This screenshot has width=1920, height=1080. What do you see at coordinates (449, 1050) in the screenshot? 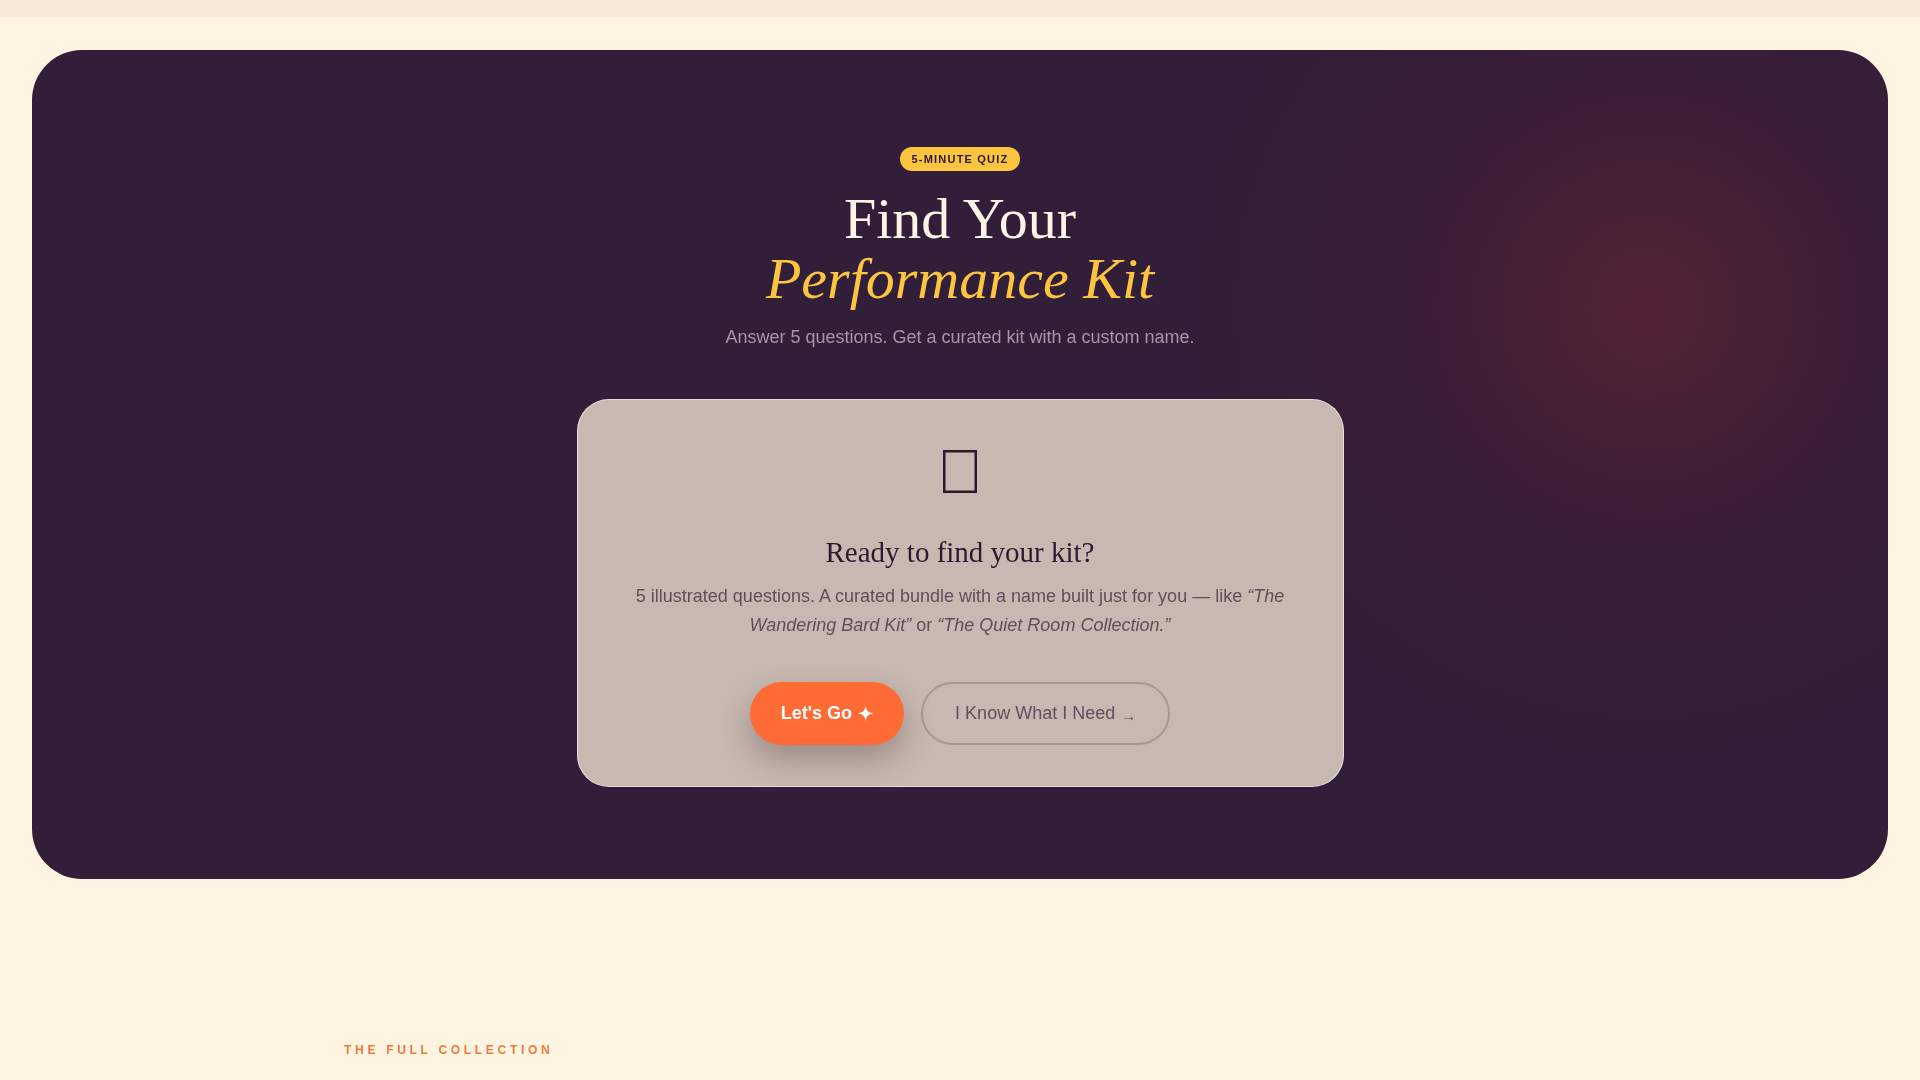
I see `section-eyebrow: THE FULL COLLECTION` at bounding box center [449, 1050].